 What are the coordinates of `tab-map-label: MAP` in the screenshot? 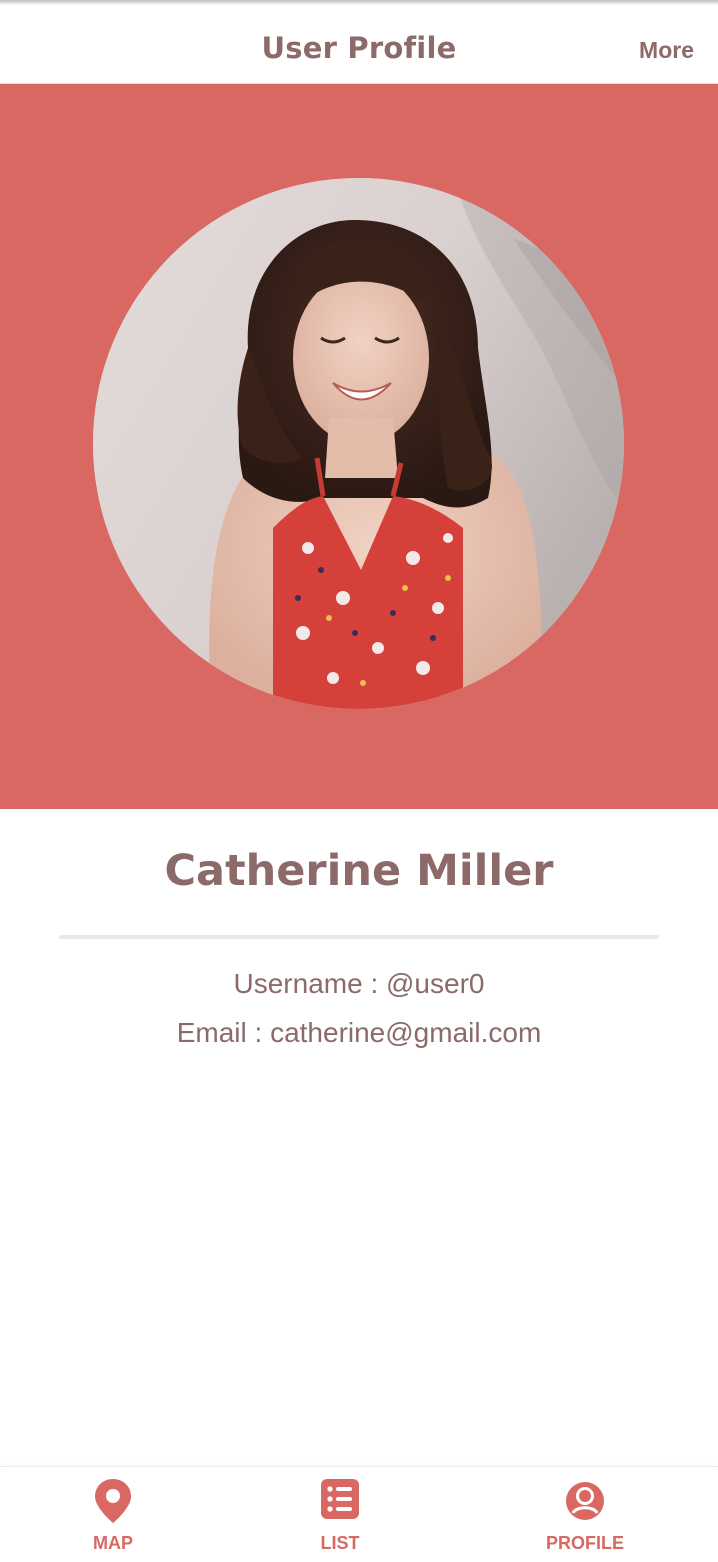 It's located at (113, 1543).